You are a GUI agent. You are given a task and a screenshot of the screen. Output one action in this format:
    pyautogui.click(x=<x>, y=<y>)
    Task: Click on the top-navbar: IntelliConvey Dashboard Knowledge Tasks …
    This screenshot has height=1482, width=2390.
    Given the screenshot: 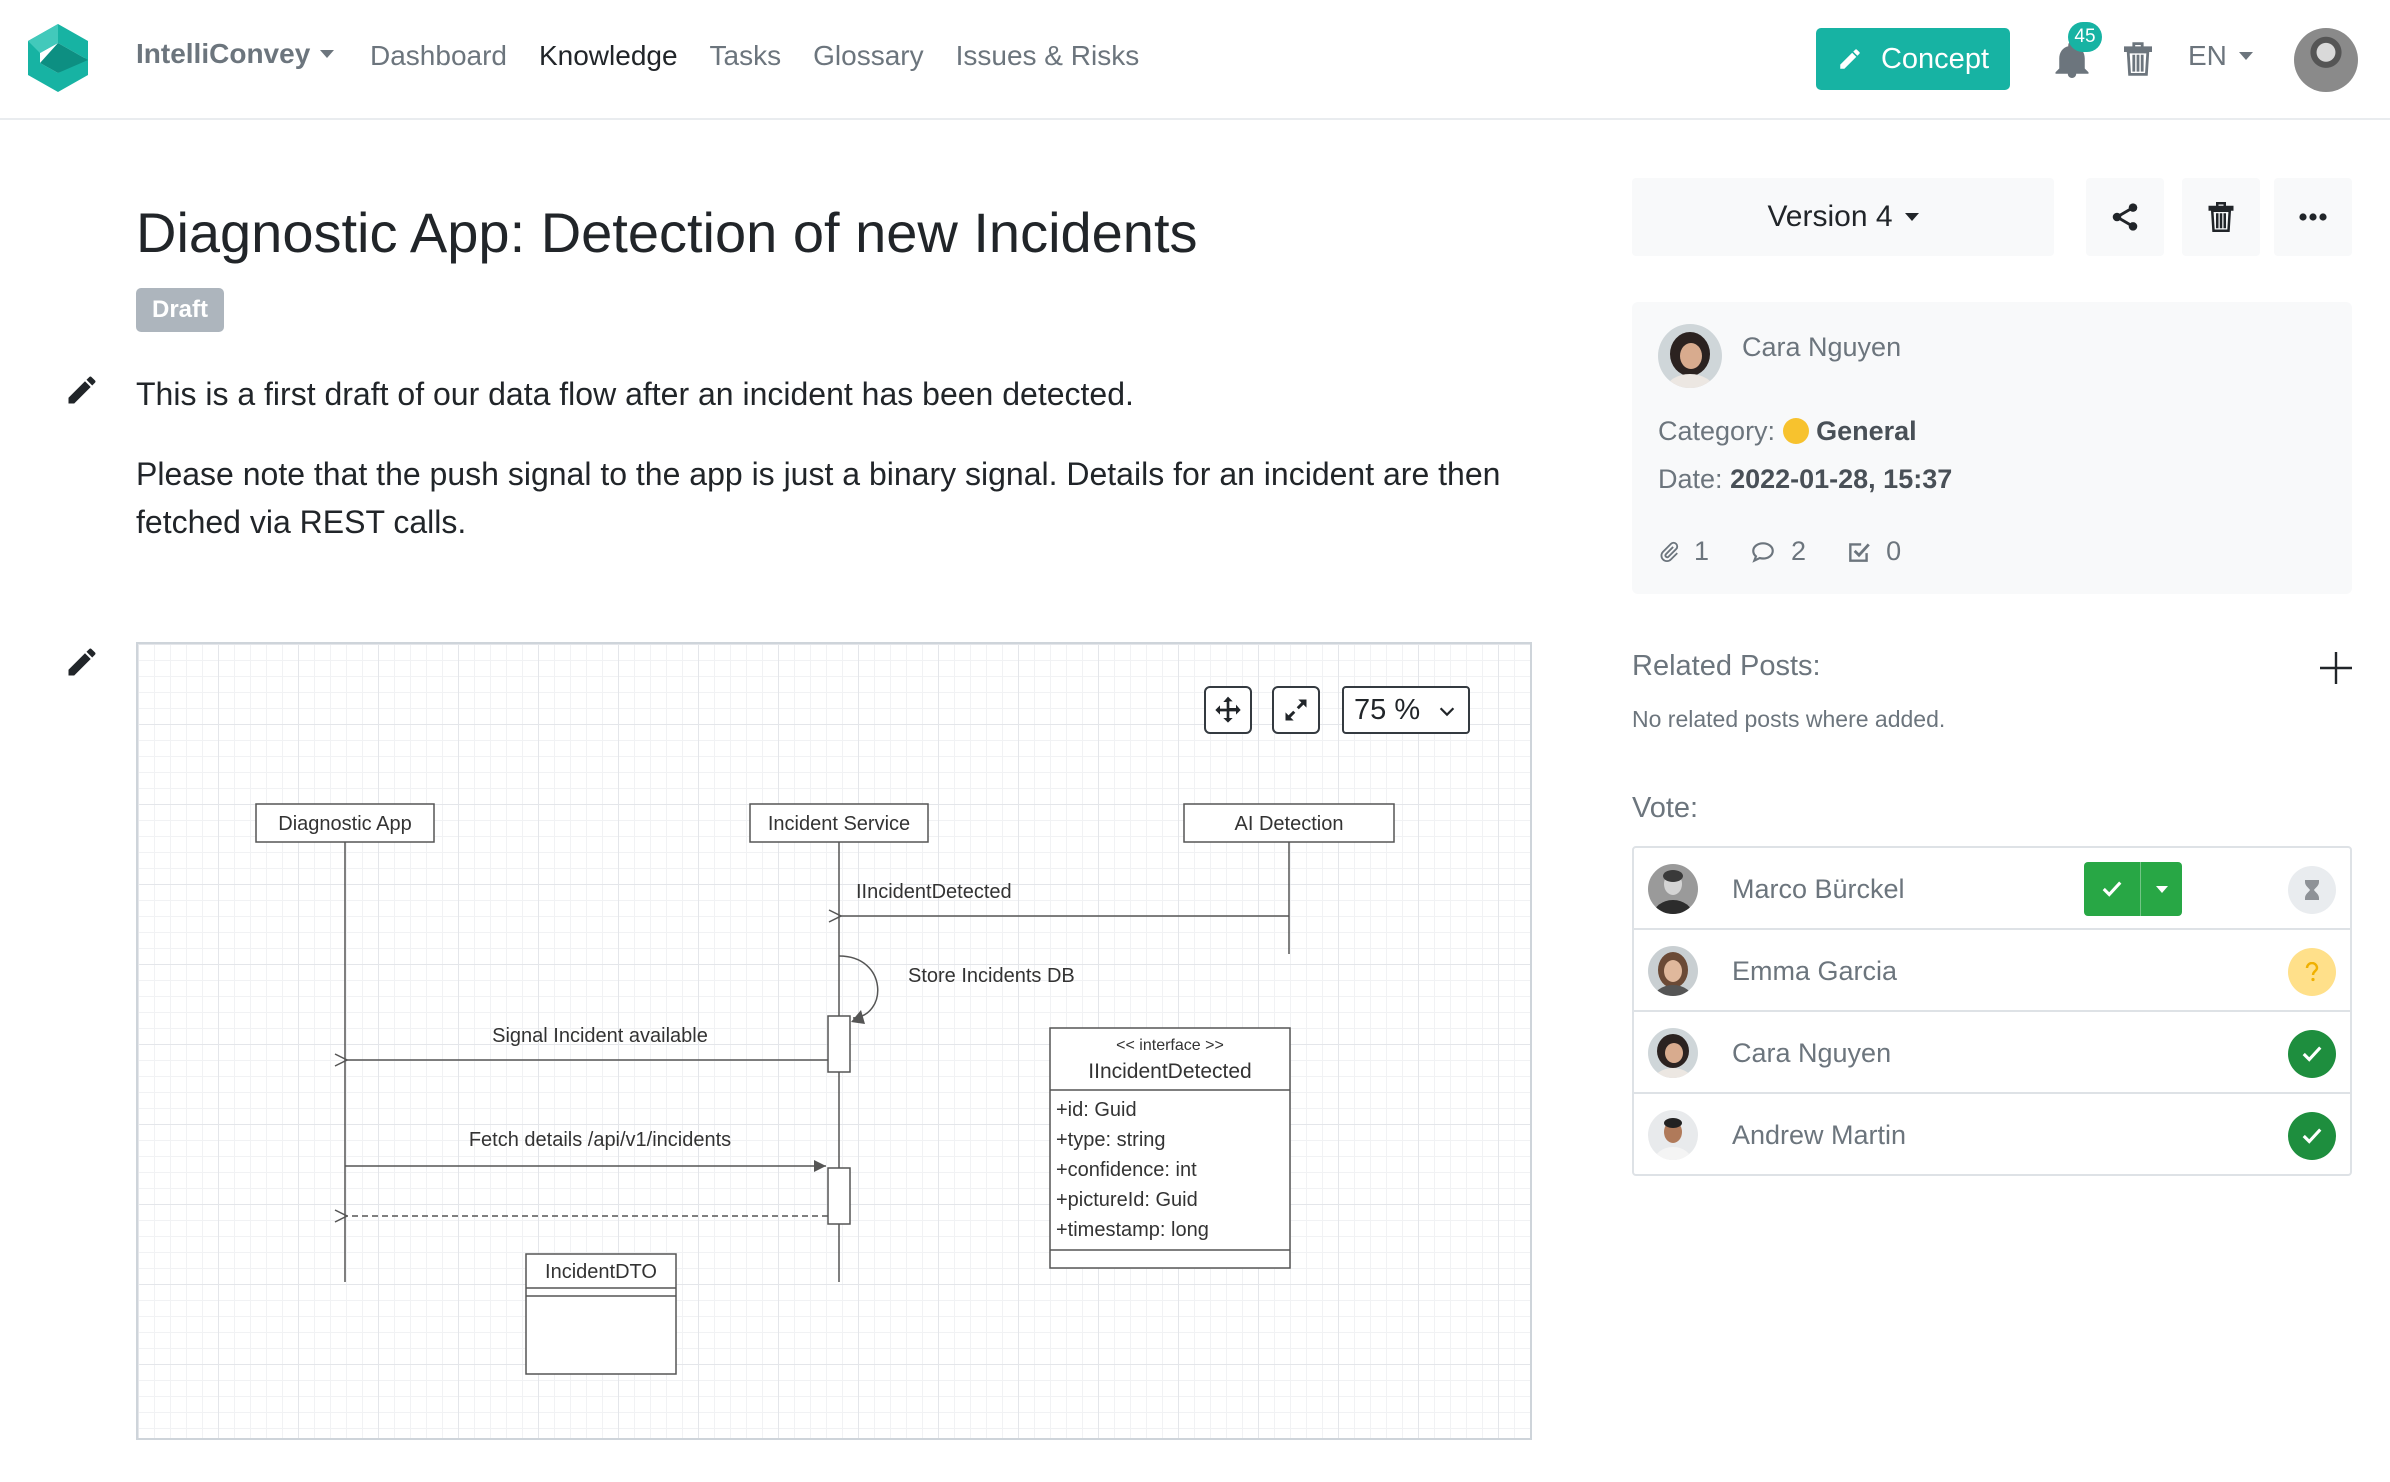 What is the action you would take?
    pyautogui.click(x=1195, y=60)
    